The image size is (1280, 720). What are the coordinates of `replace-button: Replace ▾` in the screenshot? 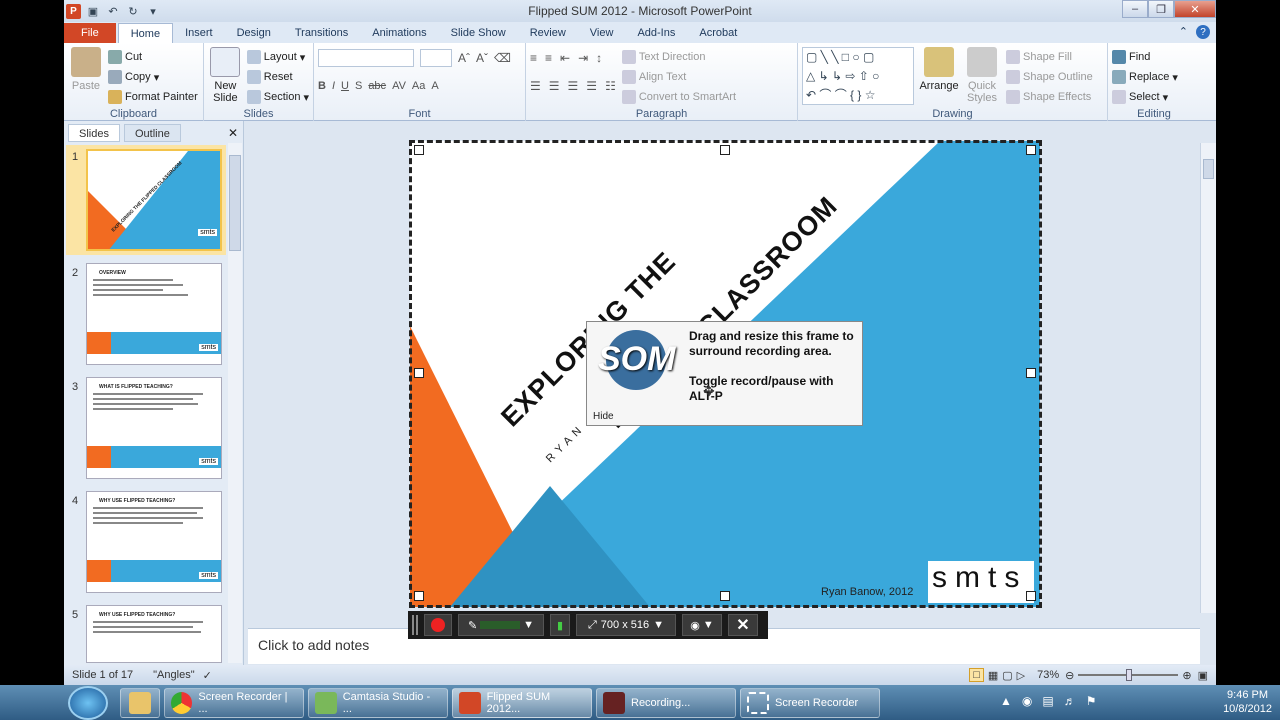 It's located at (1154, 77).